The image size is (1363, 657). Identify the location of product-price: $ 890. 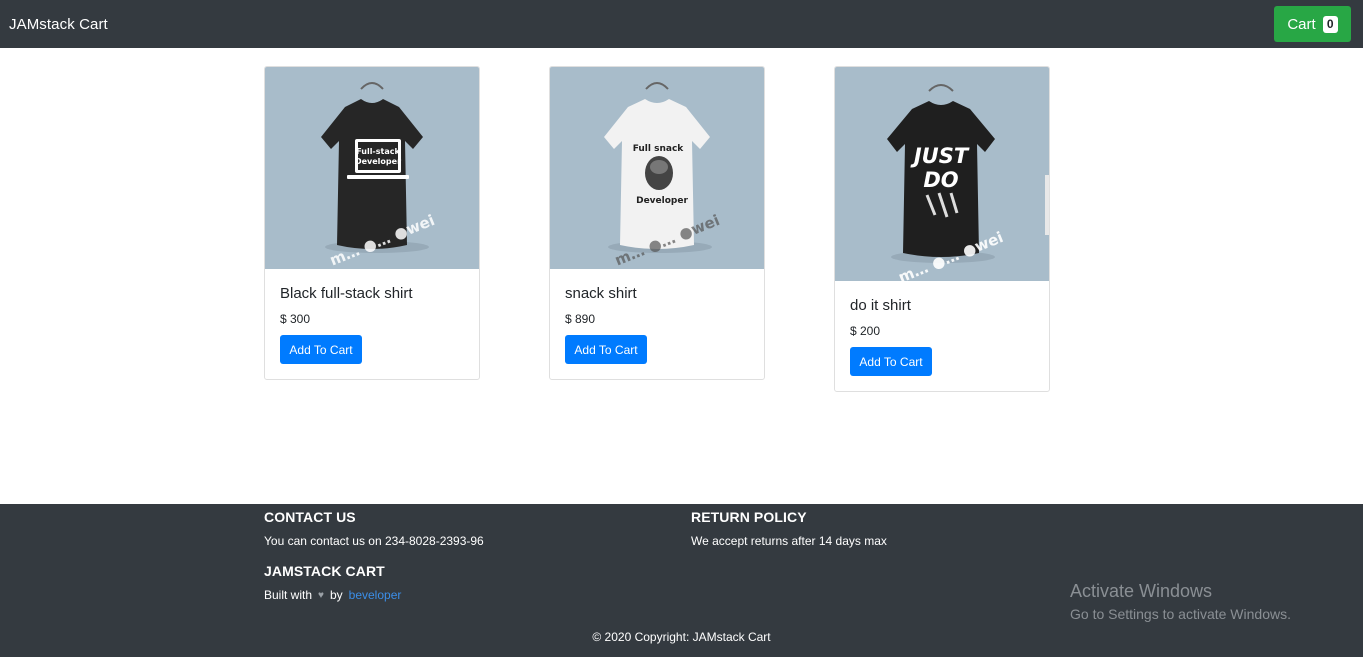
(580, 319).